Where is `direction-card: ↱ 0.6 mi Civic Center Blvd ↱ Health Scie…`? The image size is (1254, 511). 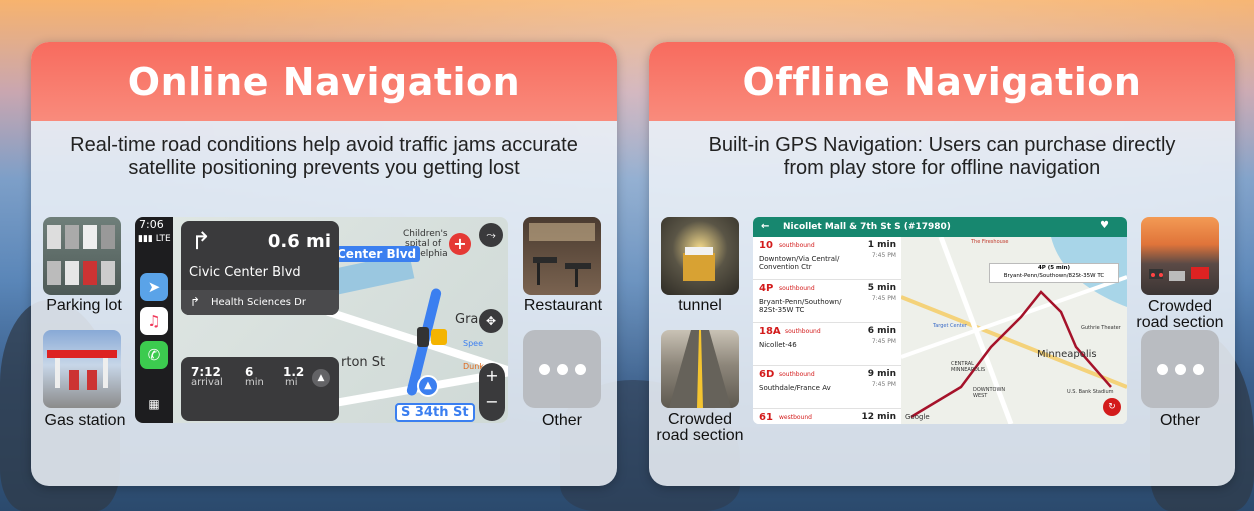 direction-card: ↱ 0.6 mi Civic Center Blvd ↱ Health Scie… is located at coordinates (260, 268).